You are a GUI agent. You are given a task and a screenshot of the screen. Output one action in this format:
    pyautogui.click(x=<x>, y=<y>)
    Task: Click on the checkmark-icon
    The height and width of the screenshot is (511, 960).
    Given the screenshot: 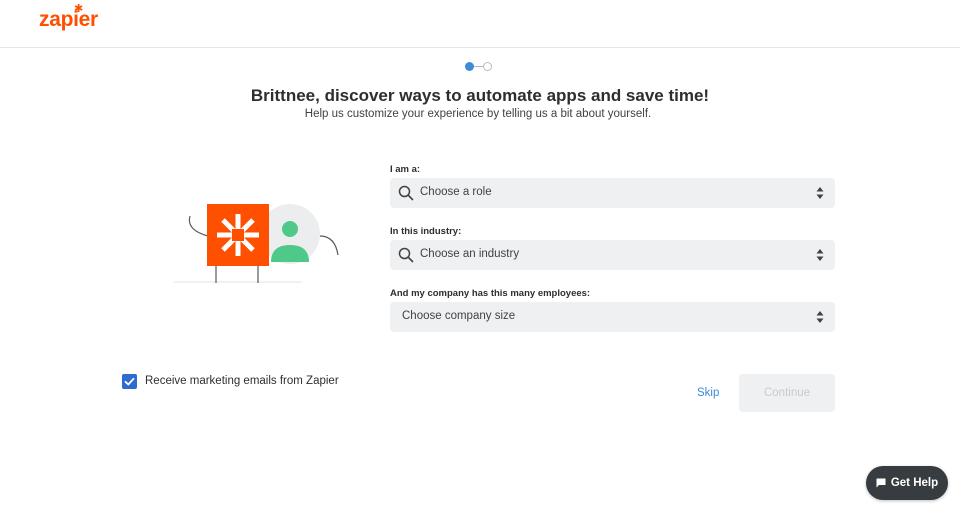 What is the action you would take?
    pyautogui.click(x=129, y=381)
    